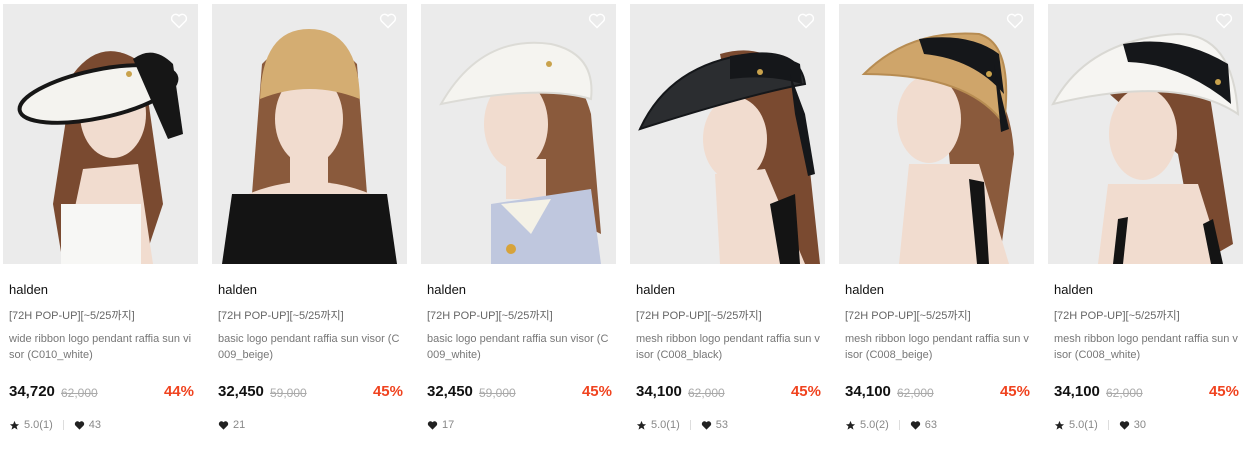 The height and width of the screenshot is (467, 1259). Describe the element at coordinates (721, 425) in the screenshot. I see `likes-count: 53` at that location.